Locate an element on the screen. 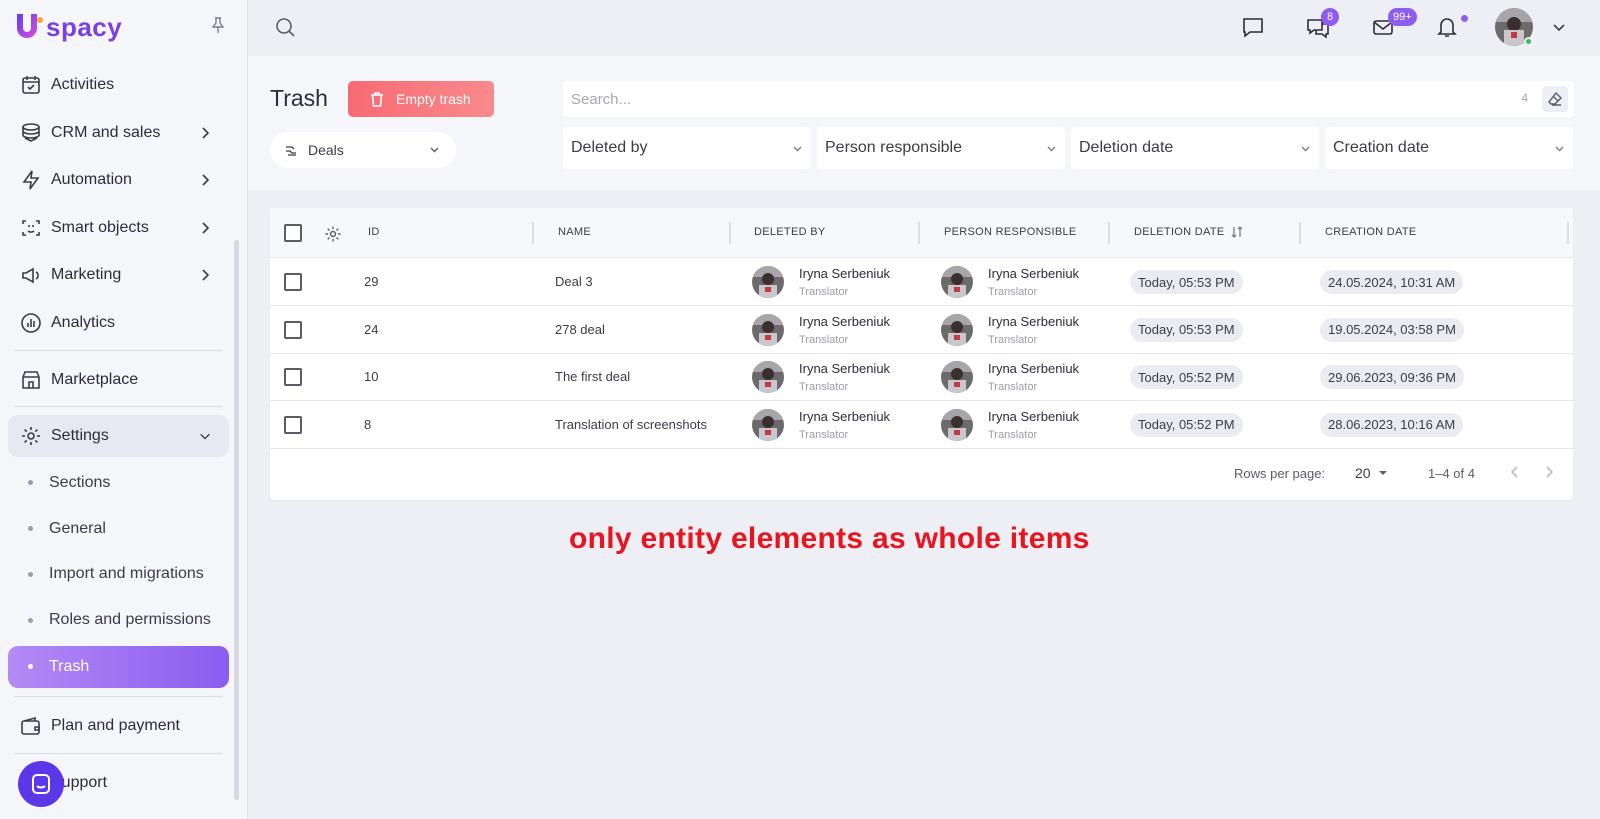 Image resolution: width=1600 pixels, height=819 pixels. chevron-down-icon is located at coordinates (1559, 28).